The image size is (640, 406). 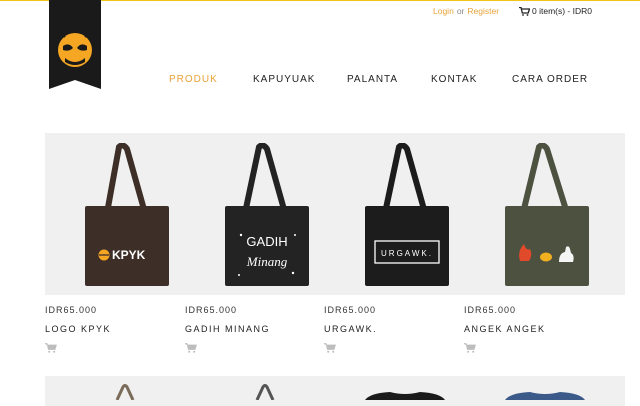 What do you see at coordinates (546, 257) in the screenshot?
I see `egg-icon` at bounding box center [546, 257].